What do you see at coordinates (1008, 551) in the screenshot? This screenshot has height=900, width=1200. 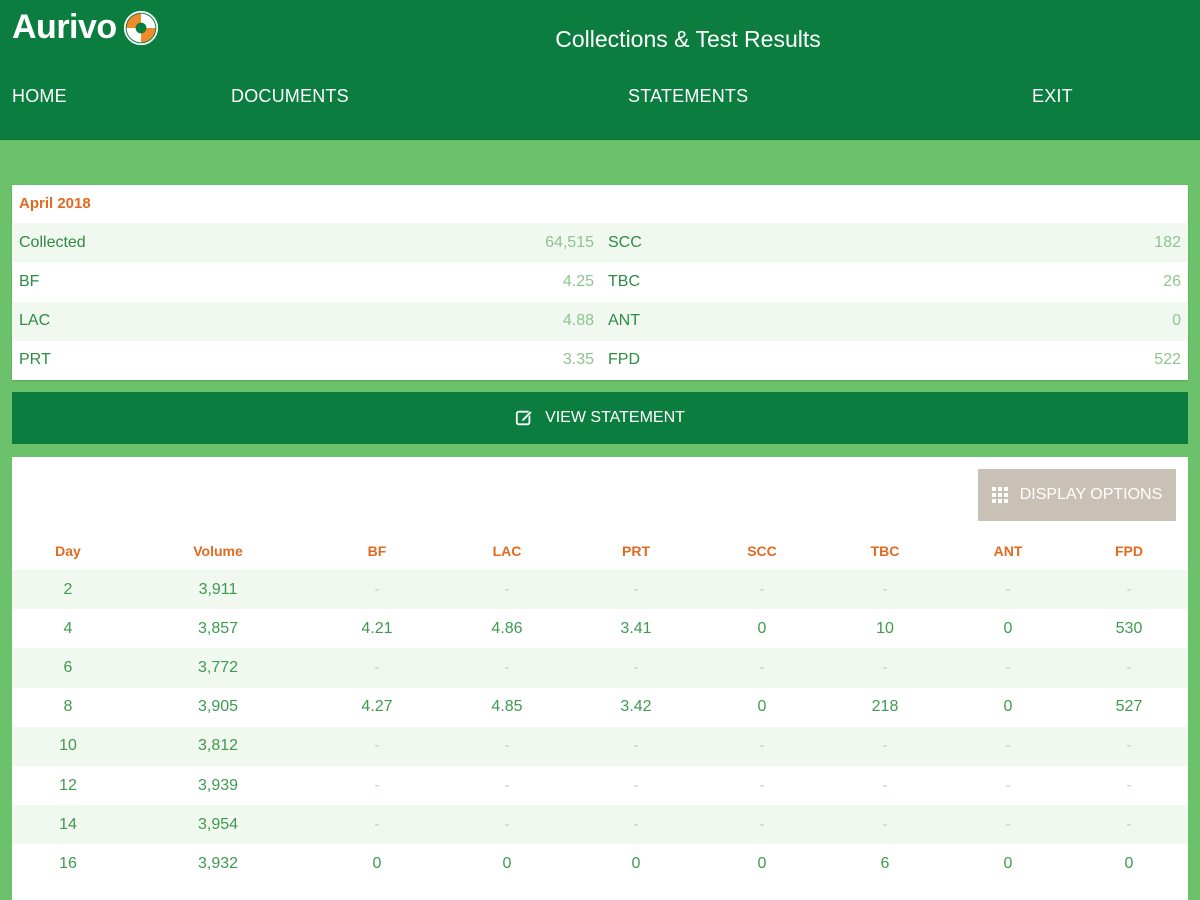 I see `column-header-ant: ANT` at bounding box center [1008, 551].